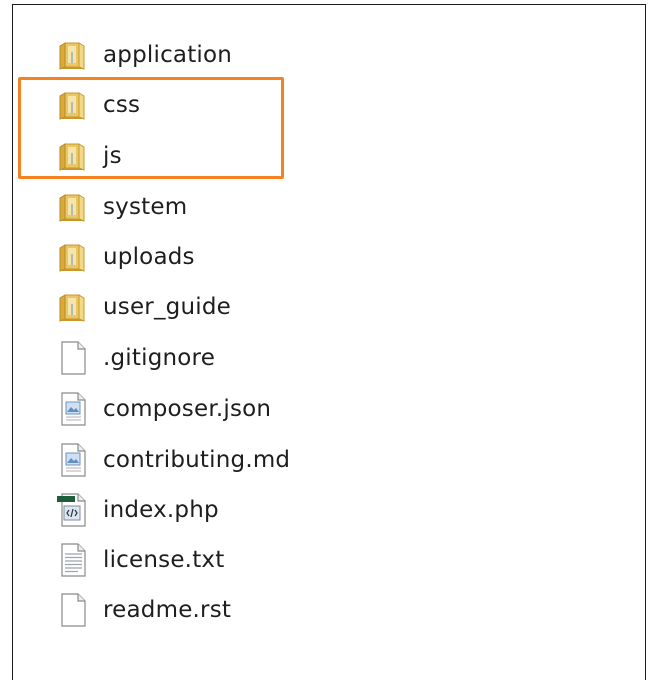 This screenshot has width=651, height=680. I want to click on file-item-composer-json: composer.json, so click(163, 409).